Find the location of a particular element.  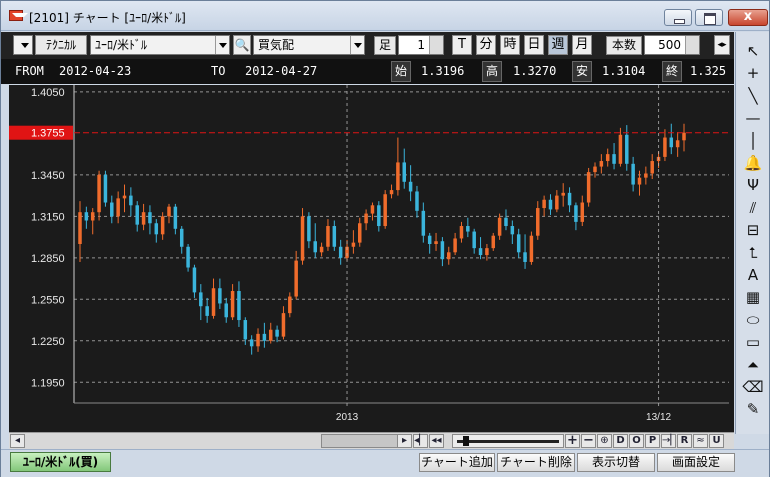

screen-settings-button: 画面設定 is located at coordinates (696, 462).